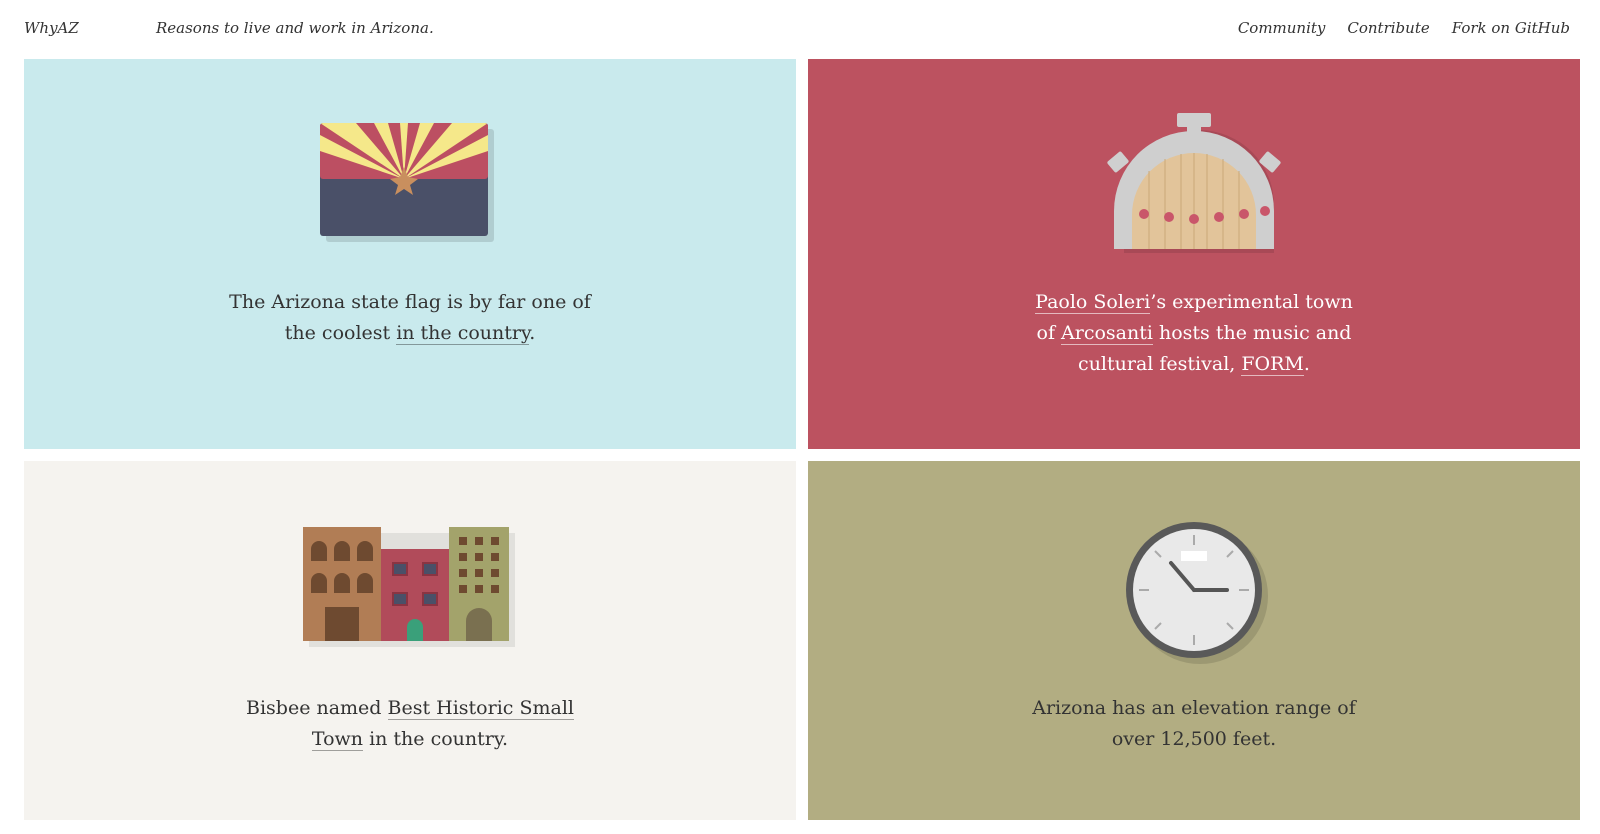  Describe the element at coordinates (1511, 28) in the screenshot. I see `nav-fork-github-link: Fork on GitHub` at that location.